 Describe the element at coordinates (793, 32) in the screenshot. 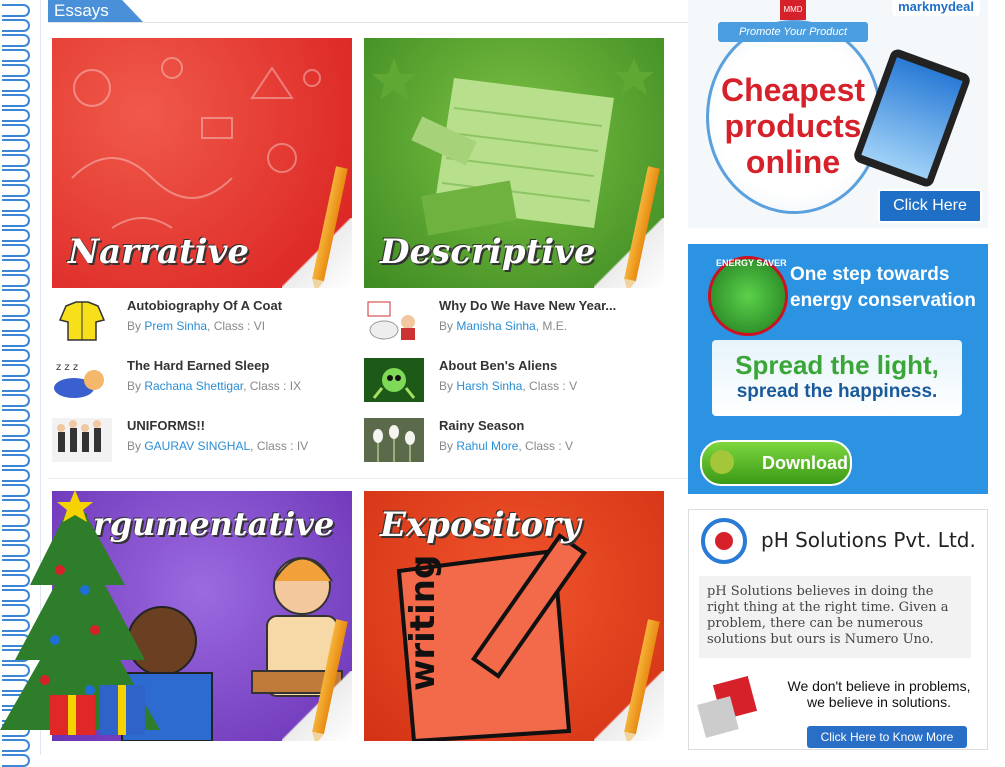

I see `promote-ribbon: Promote Your Product` at that location.